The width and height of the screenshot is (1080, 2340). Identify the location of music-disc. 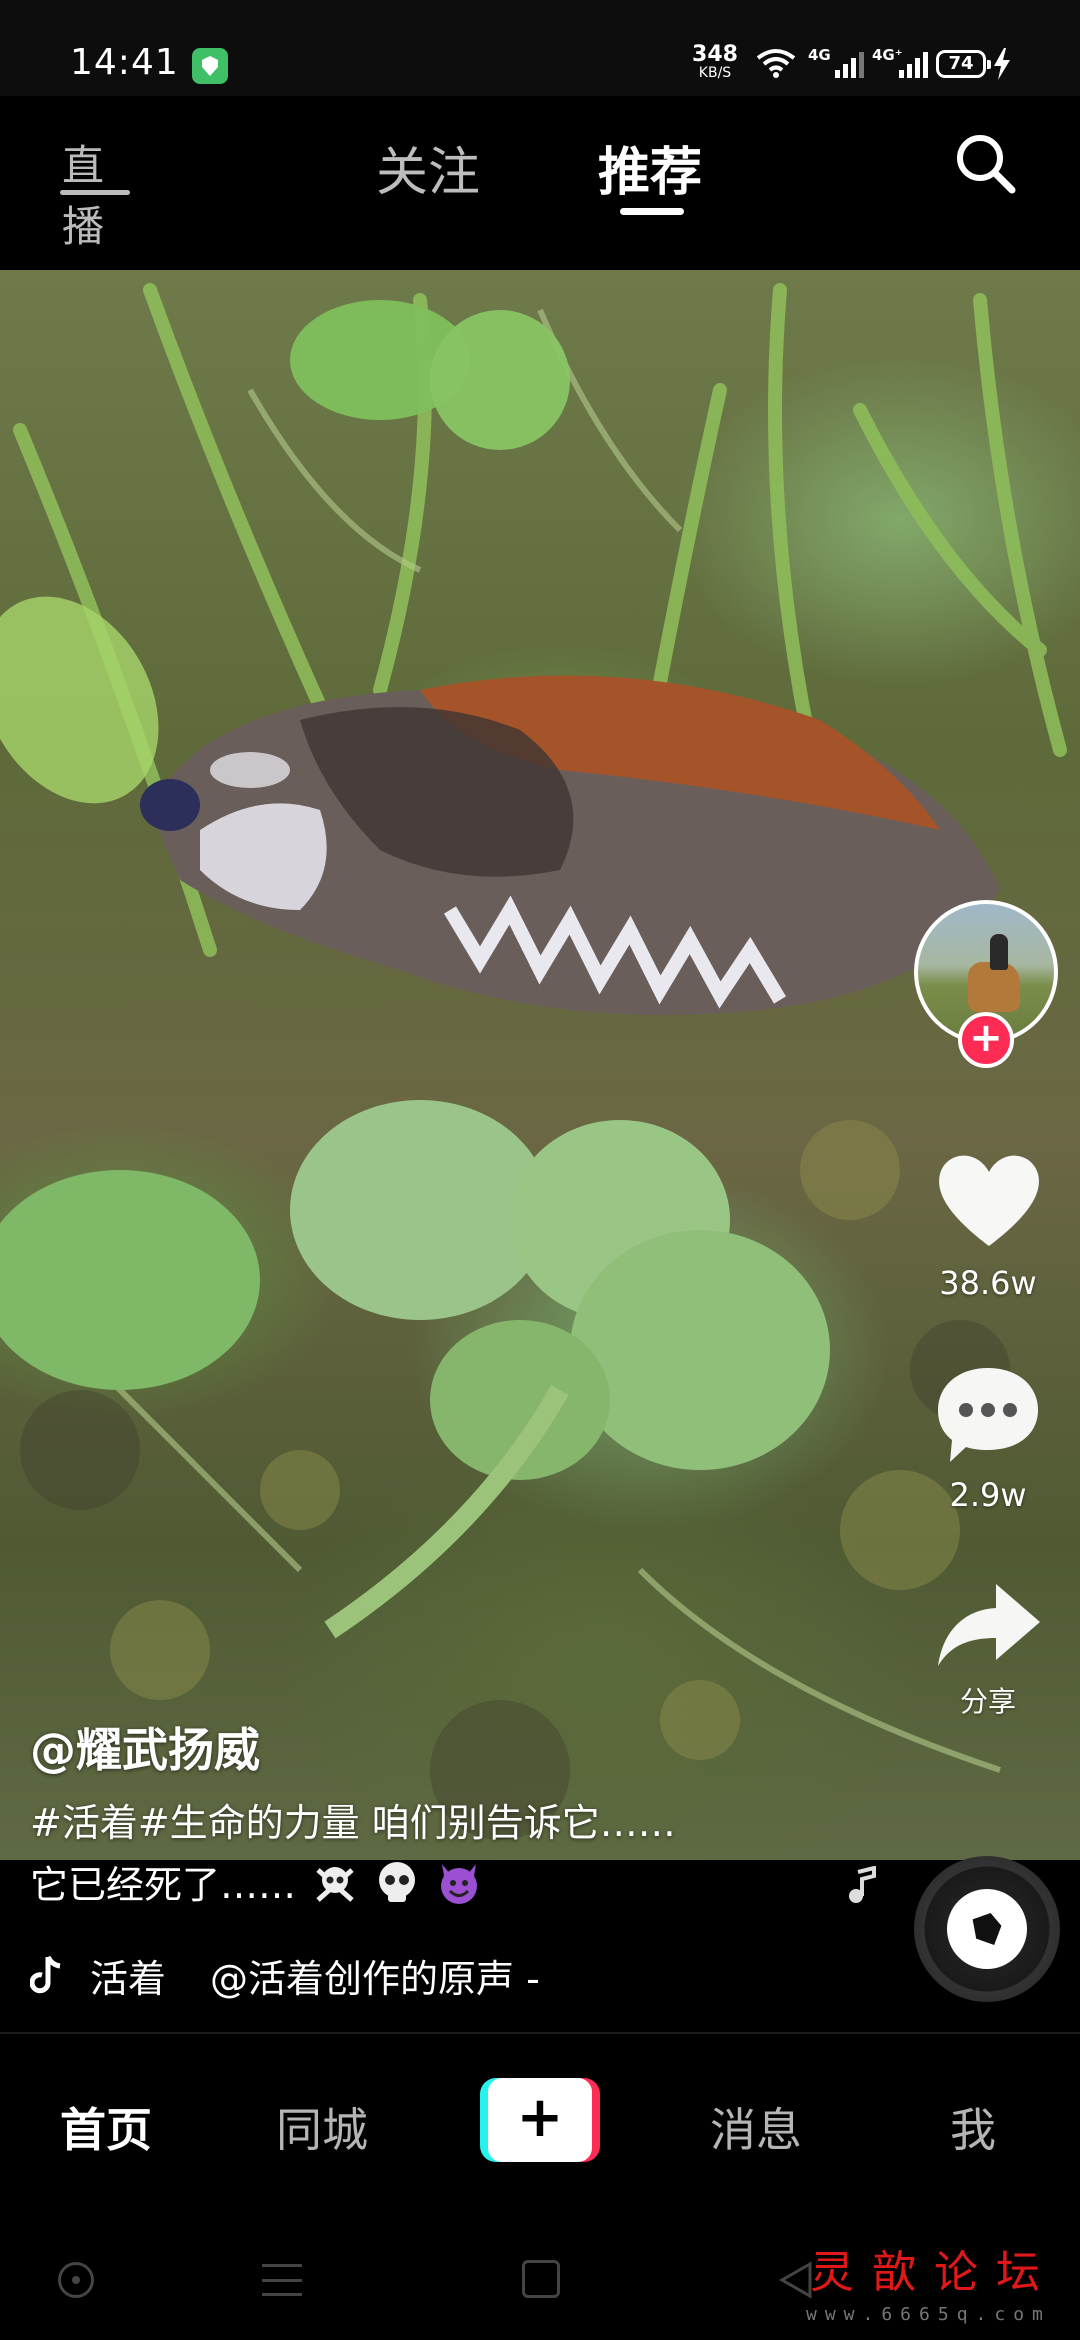
(987, 1929).